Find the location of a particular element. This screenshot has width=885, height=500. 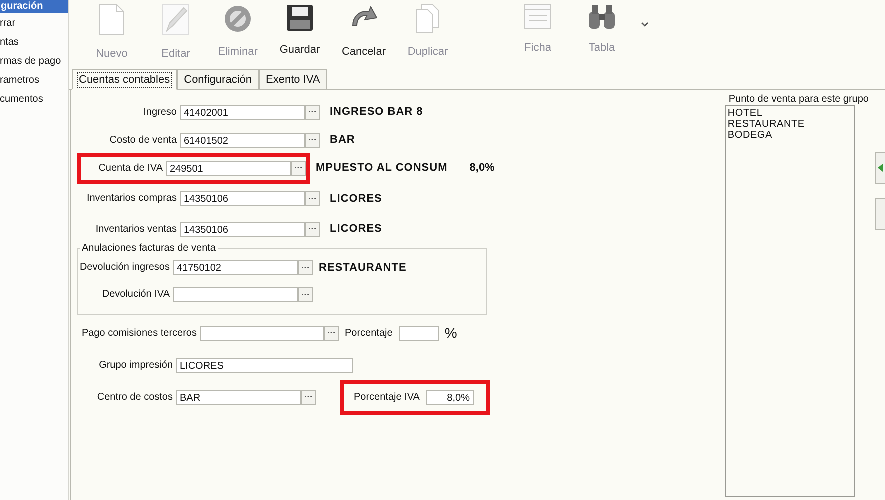

copy-icon is located at coordinates (428, 19).